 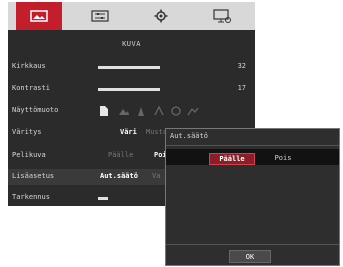 I want to click on display-icon, so click(x=222, y=16).